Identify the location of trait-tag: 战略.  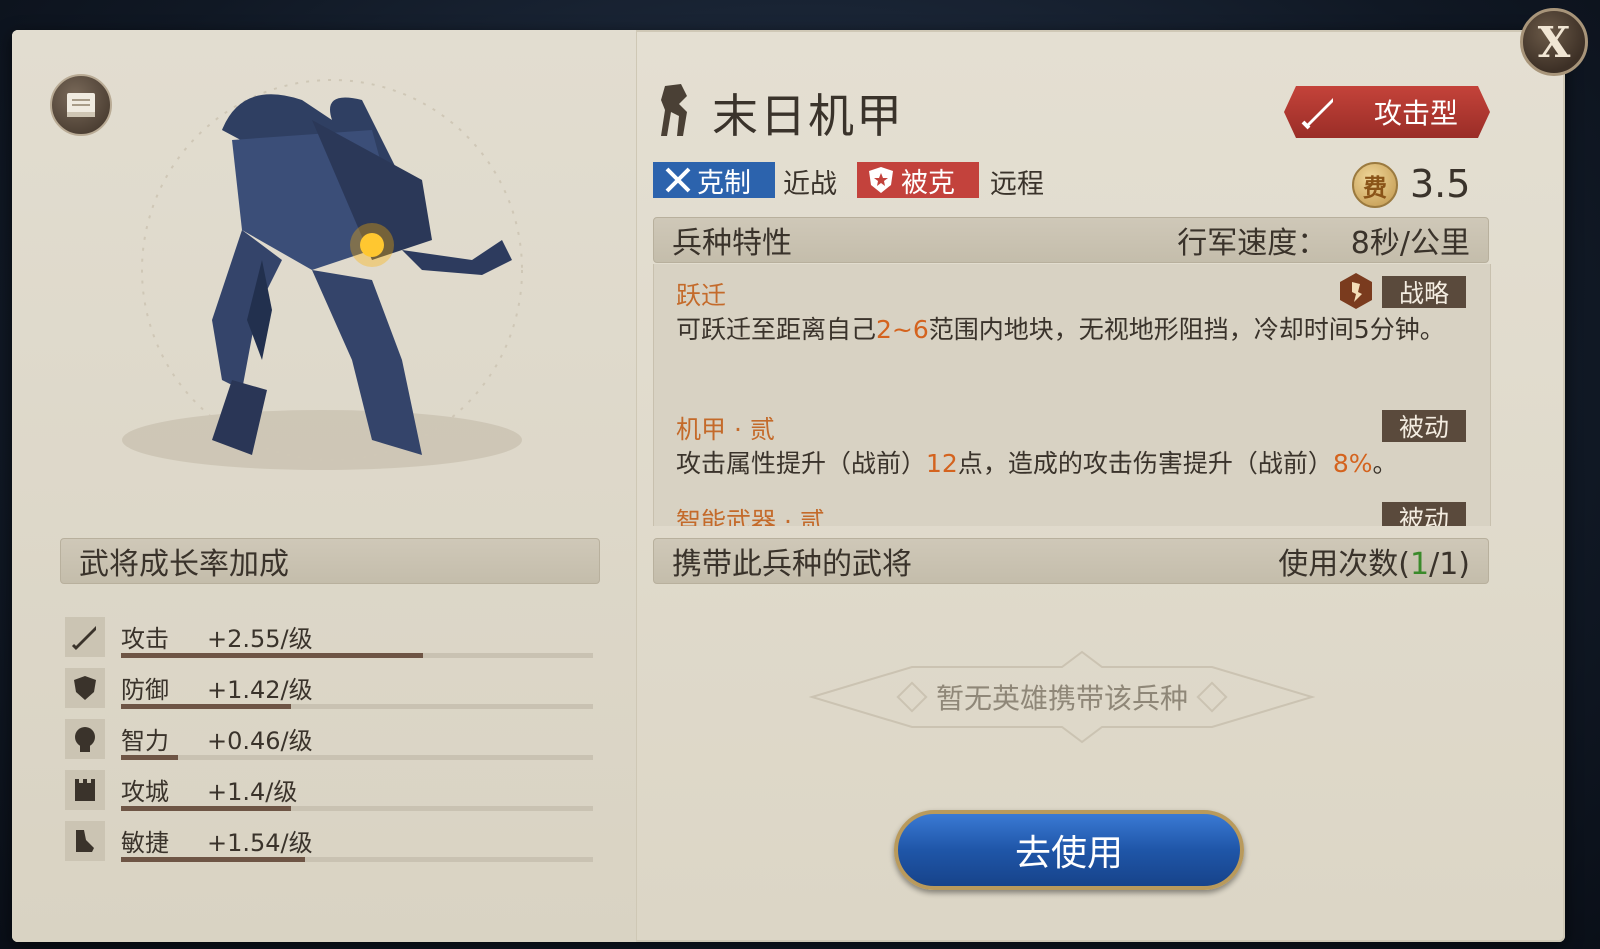
(1424, 292).